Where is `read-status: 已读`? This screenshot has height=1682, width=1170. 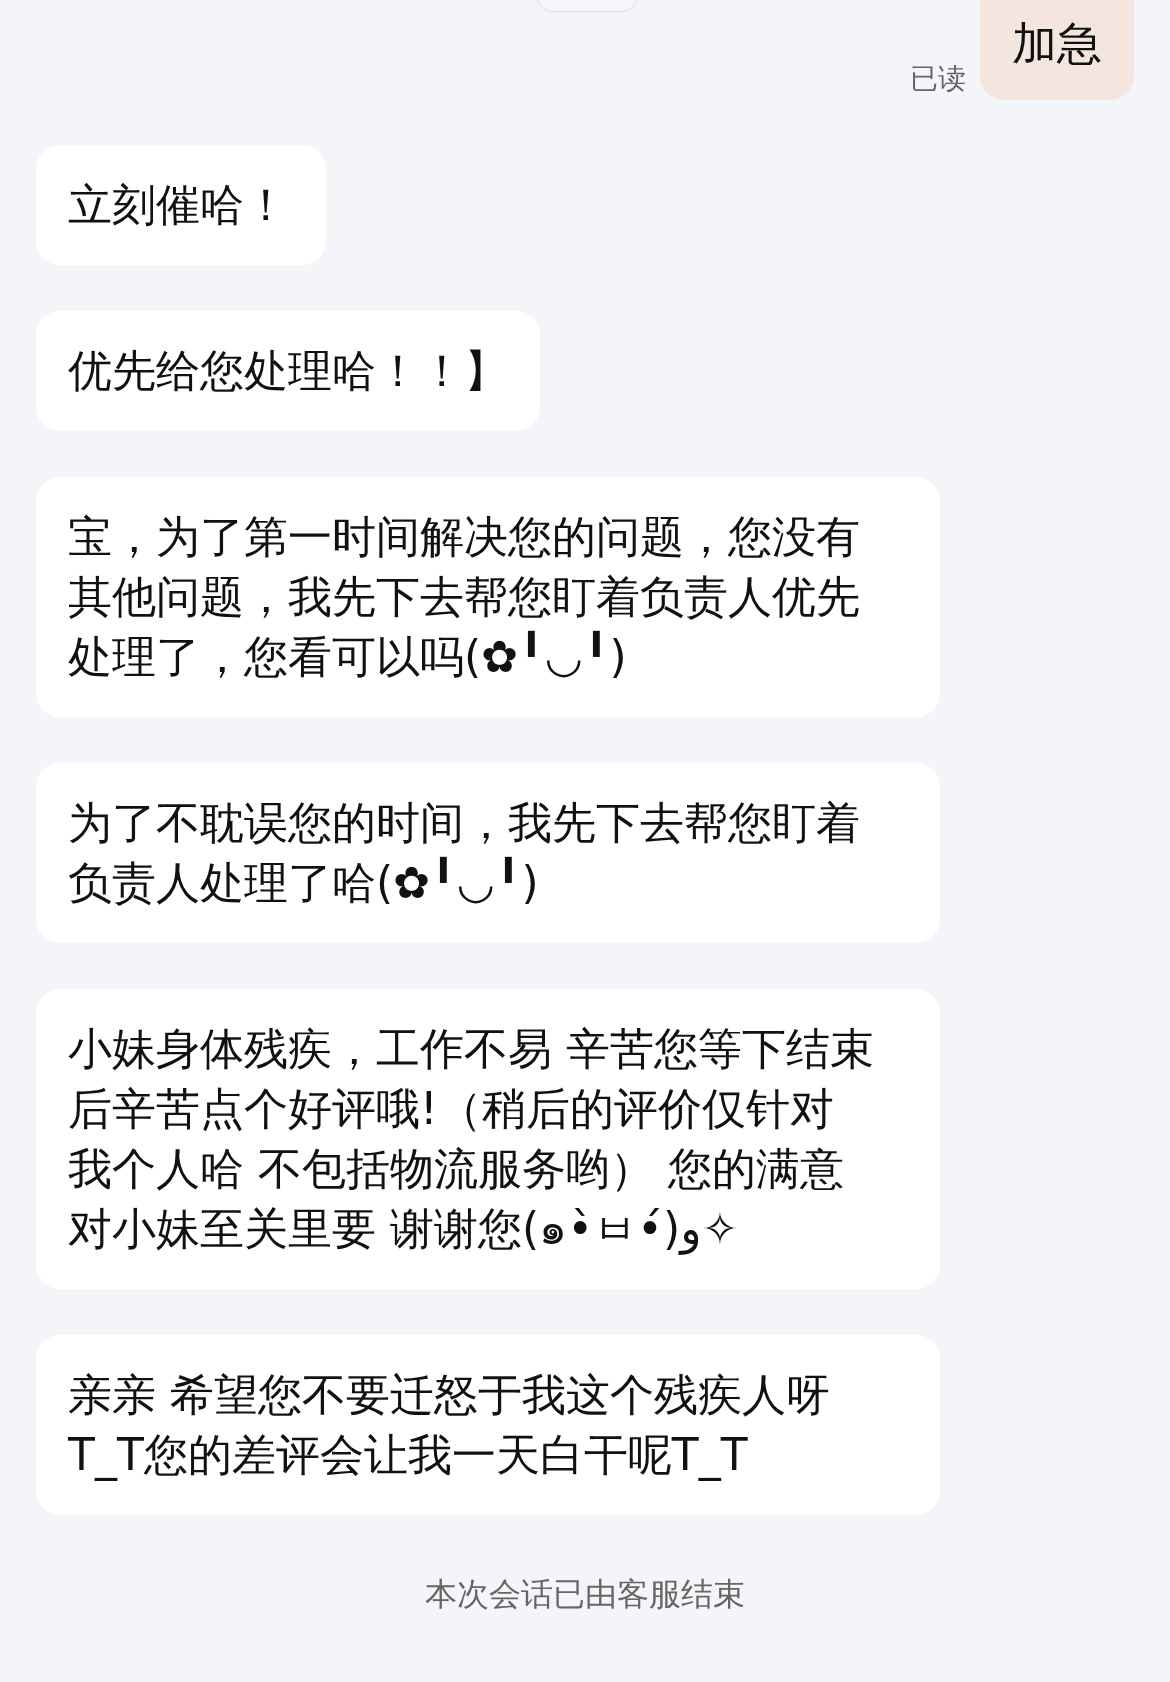
read-status: 已读 is located at coordinates (938, 79).